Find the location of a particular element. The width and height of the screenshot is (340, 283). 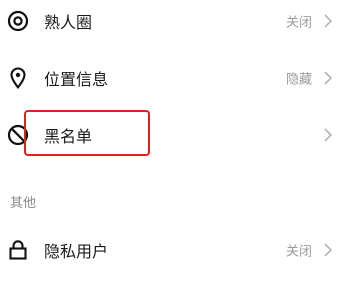

location-pin-icon is located at coordinates (18, 78).